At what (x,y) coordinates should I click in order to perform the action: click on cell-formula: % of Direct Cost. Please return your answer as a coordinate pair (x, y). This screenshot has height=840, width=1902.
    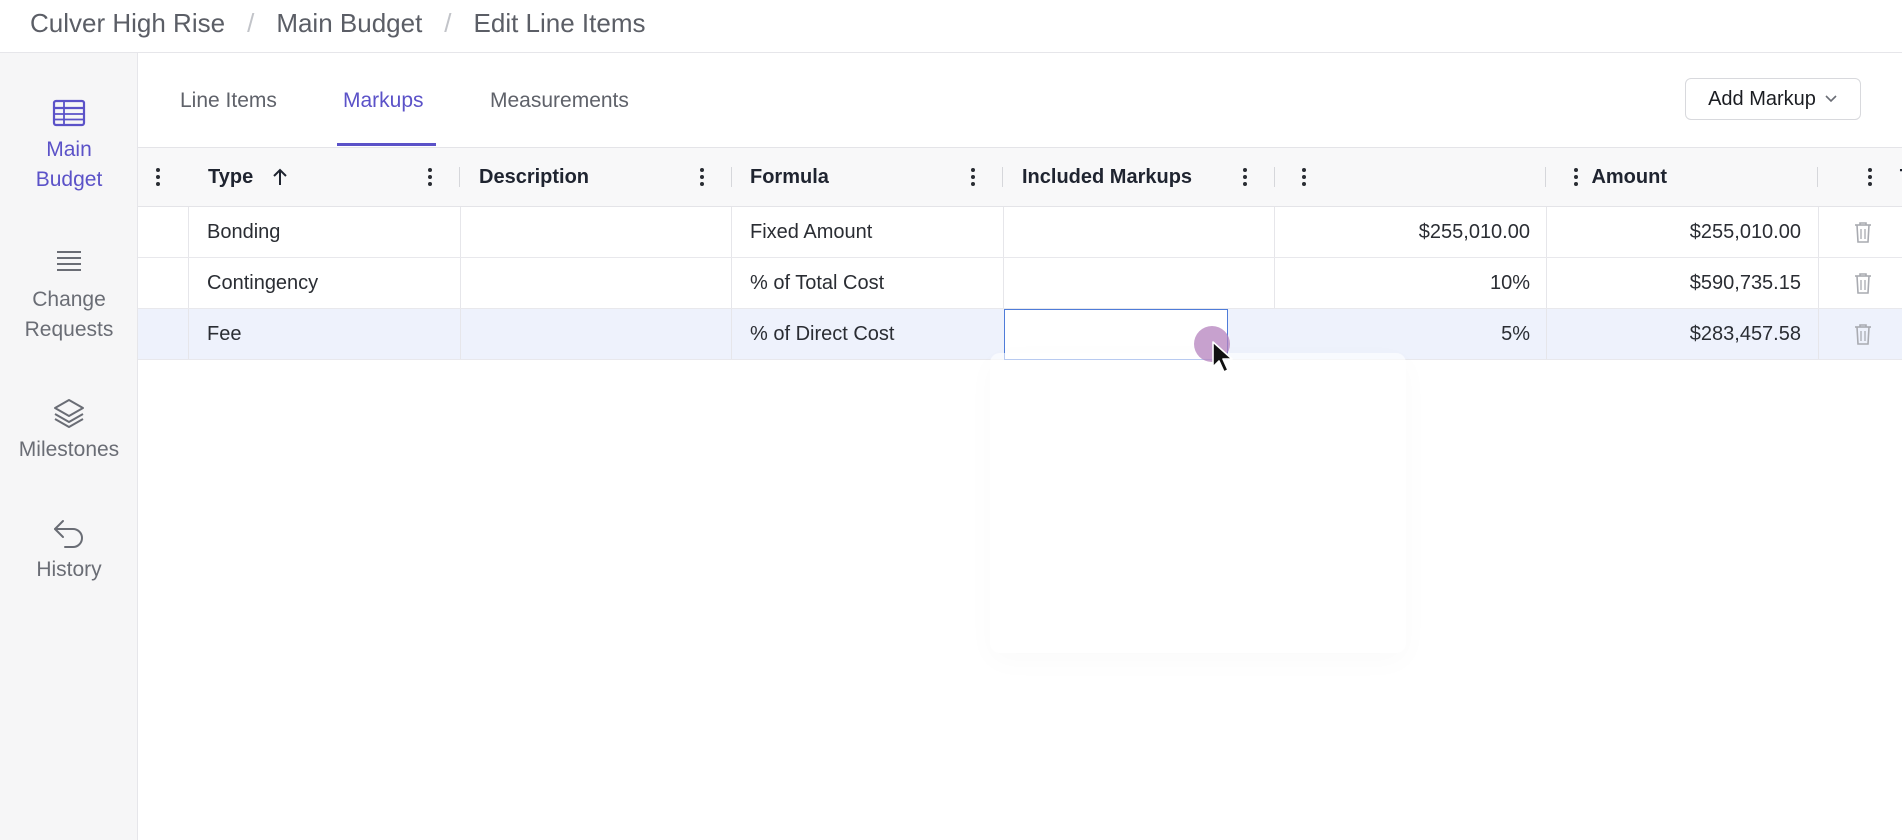
    Looking at the image, I should click on (822, 334).